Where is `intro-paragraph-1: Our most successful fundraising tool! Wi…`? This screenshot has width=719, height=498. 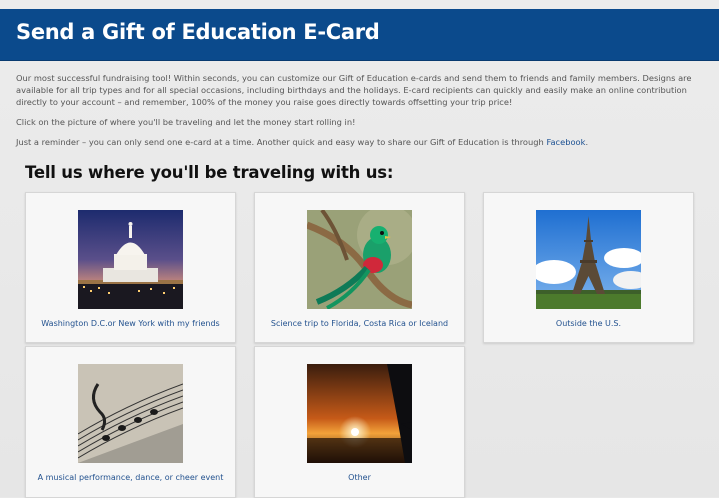
intro-paragraph-1: Our most successful fundraising tool! Wi… is located at coordinates (354, 90).